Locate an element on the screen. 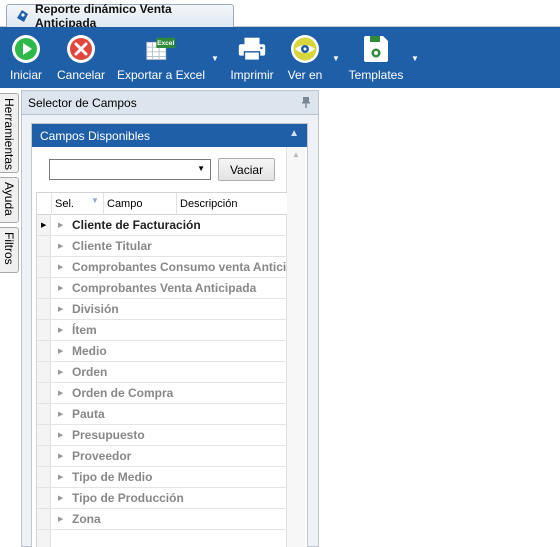 This screenshot has width=560, height=547. column-header-label: Descripción is located at coordinates (209, 204).